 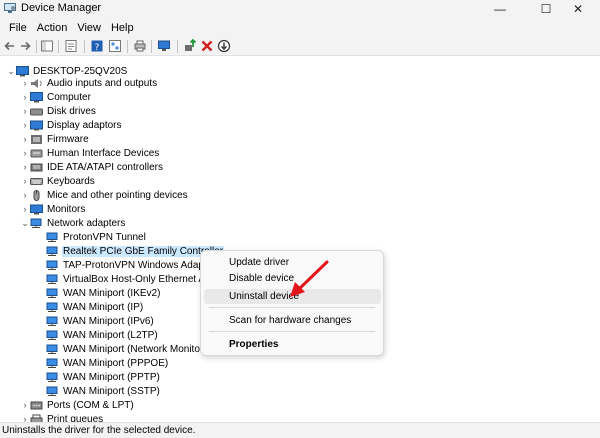 What do you see at coordinates (102, 83) in the screenshot?
I see `category-label: Audio inputs and outputs` at bounding box center [102, 83].